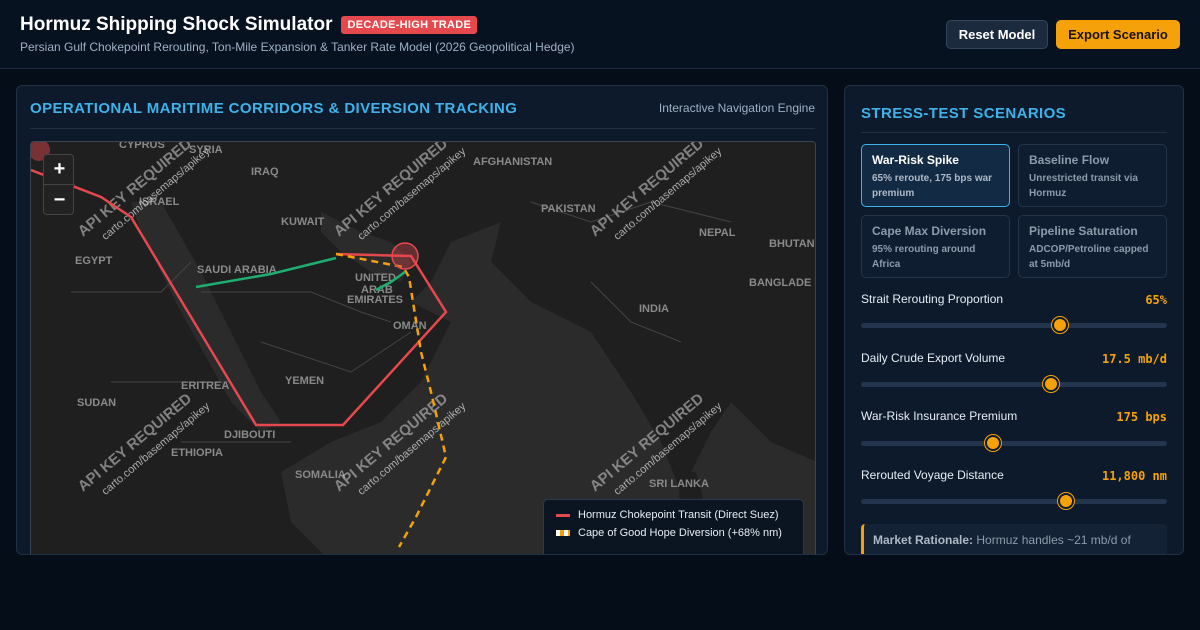  I want to click on hormuz-chokepoint-marker, so click(405, 256).